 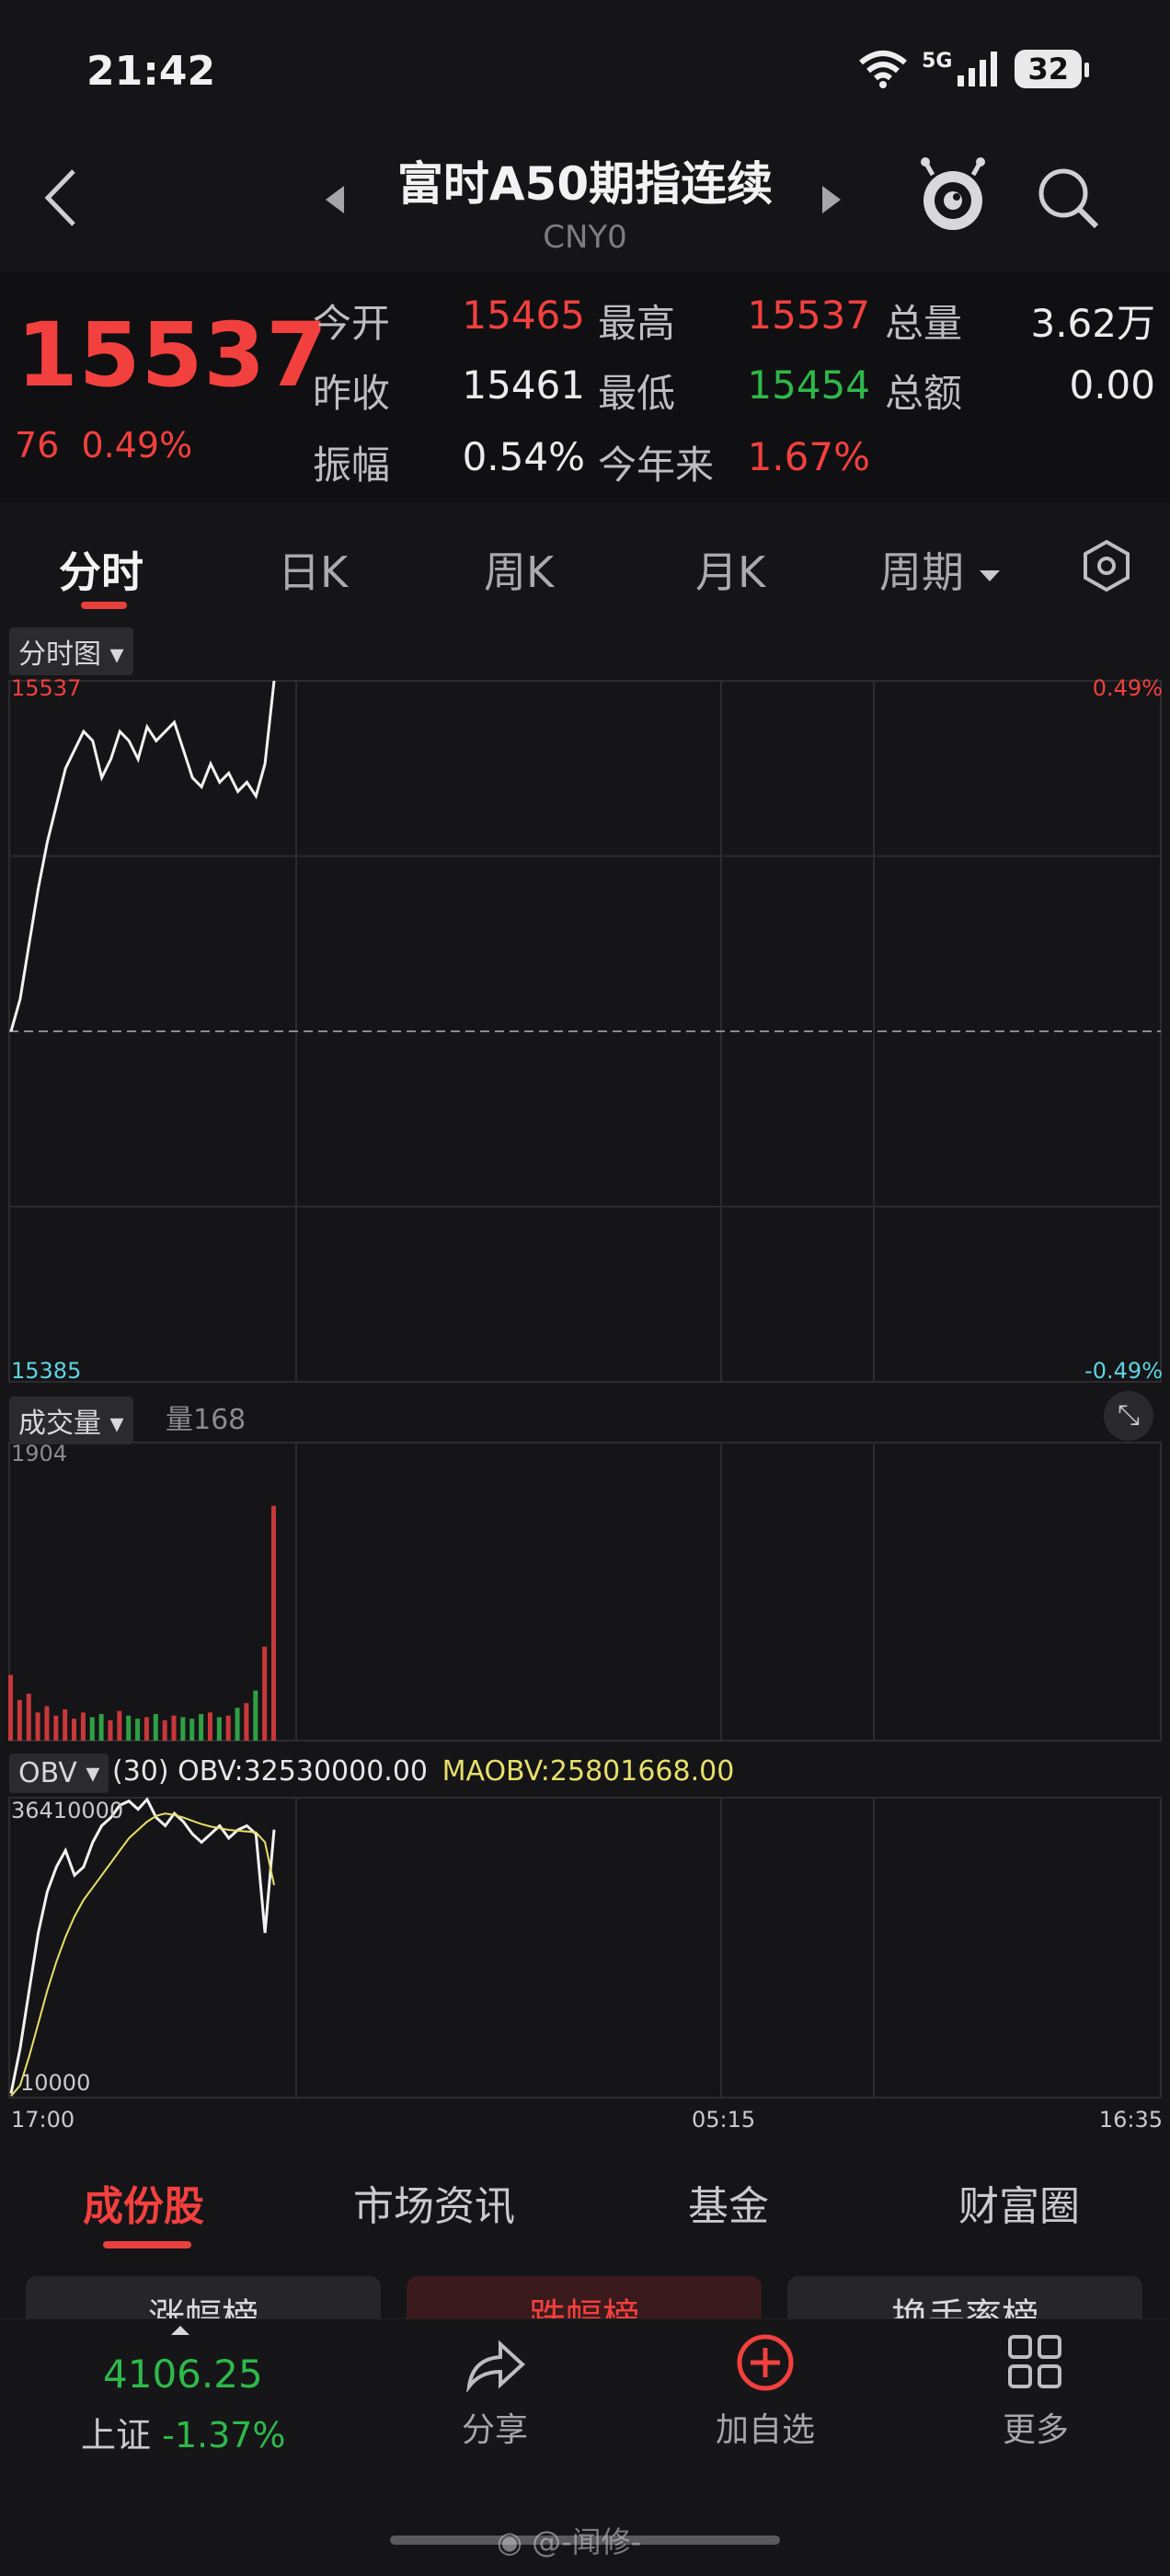 I want to click on ytd-label: 今年来, so click(x=656, y=465).